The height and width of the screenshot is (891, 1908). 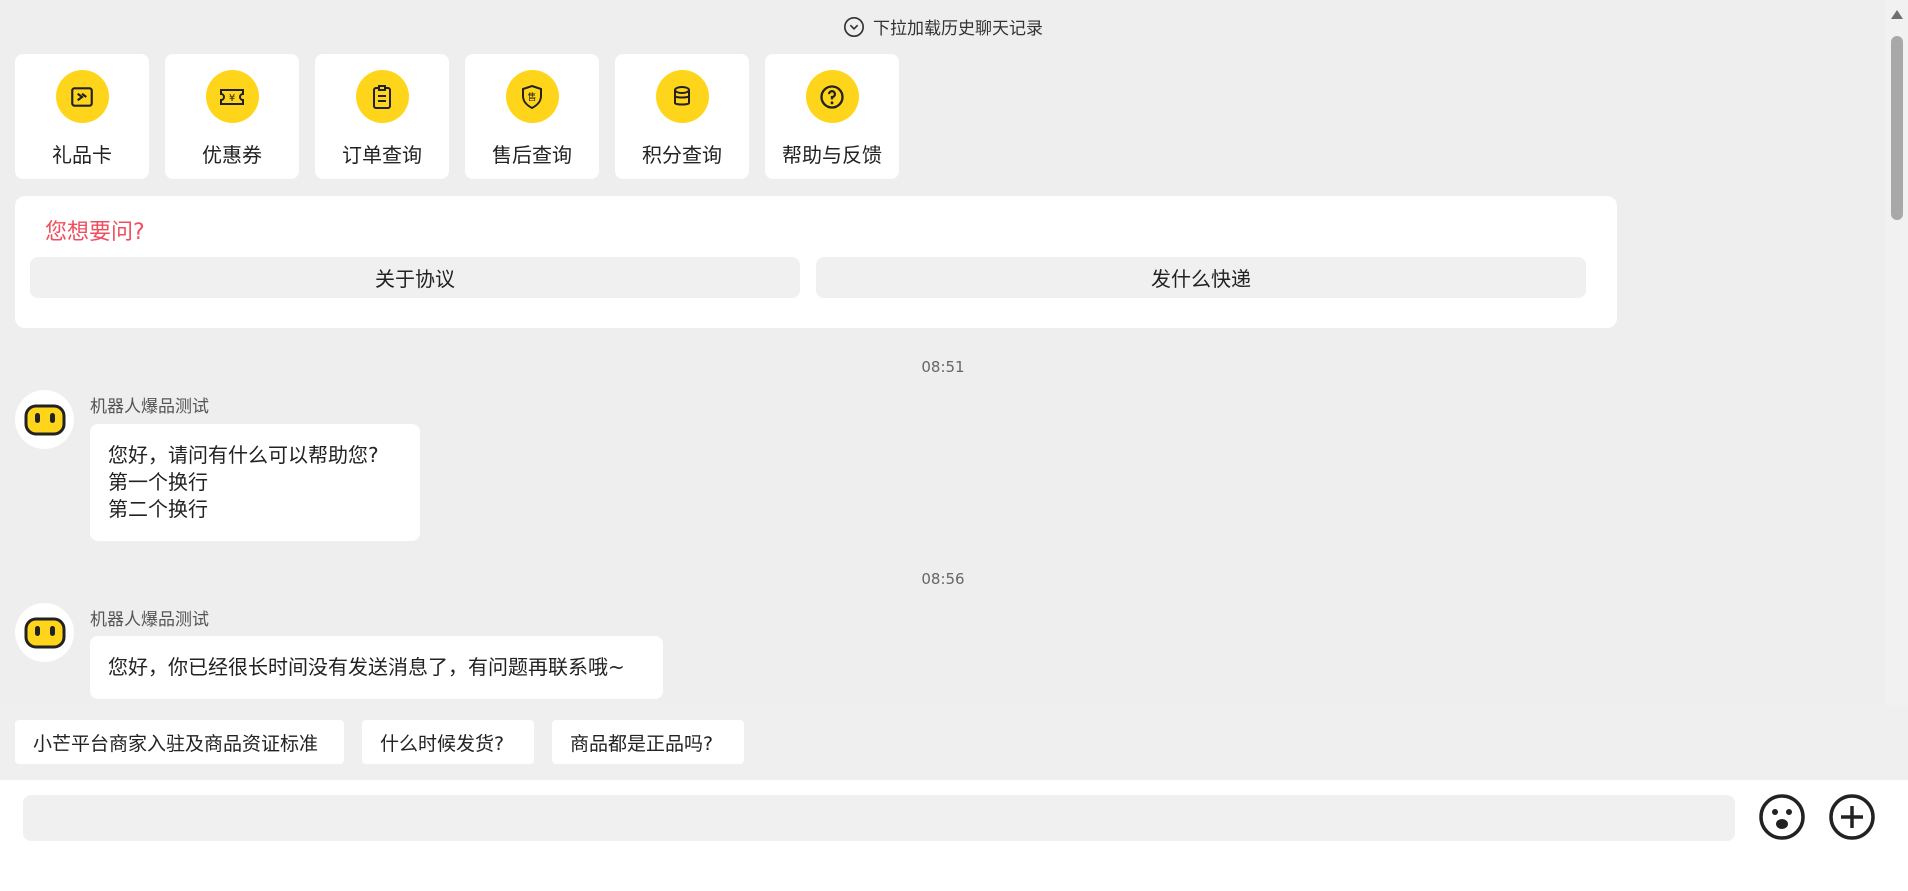 I want to click on quick-card-points: 积分查询, so click(x=682, y=116).